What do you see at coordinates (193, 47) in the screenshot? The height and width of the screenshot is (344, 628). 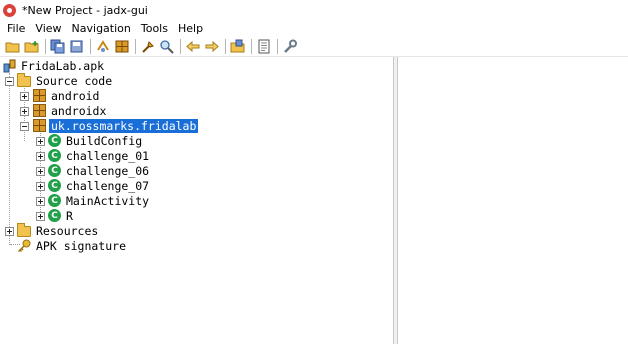 I see `back-icon` at bounding box center [193, 47].